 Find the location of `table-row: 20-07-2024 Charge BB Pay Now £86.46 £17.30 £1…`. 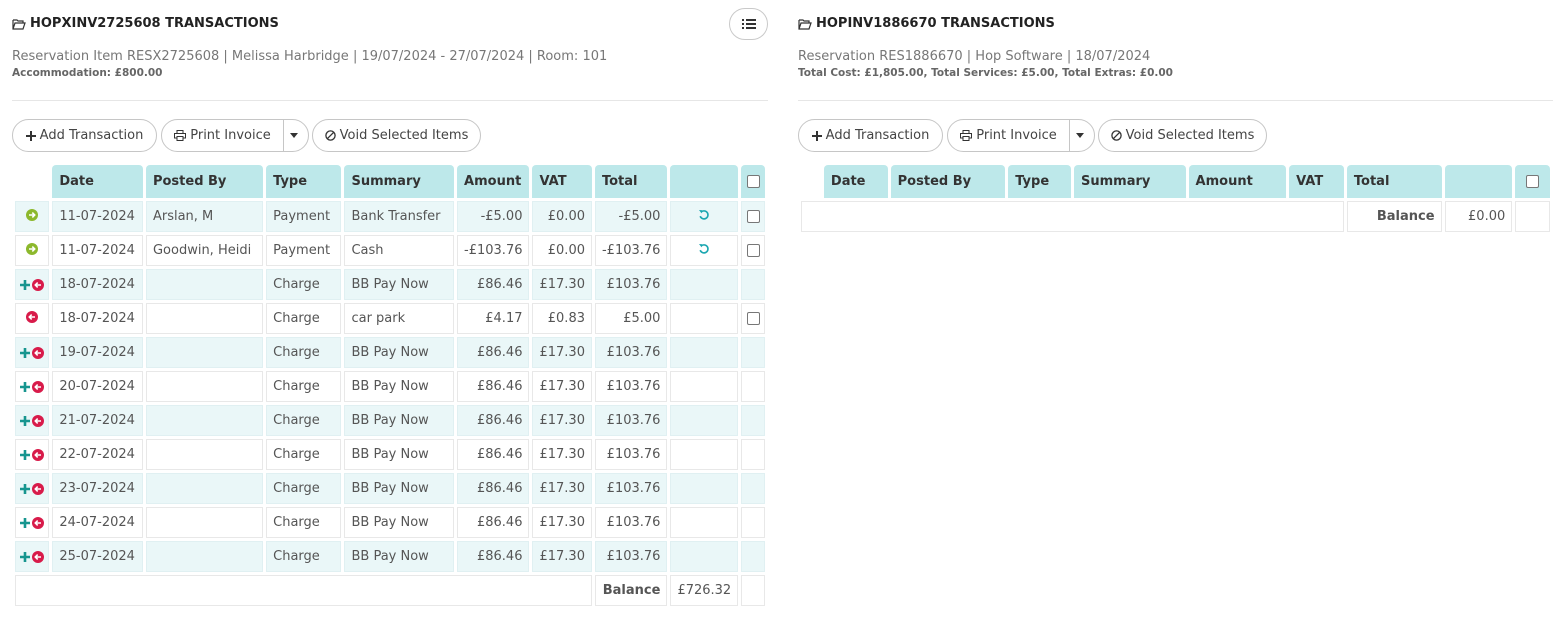

table-row: 20-07-2024 Charge BB Pay Now £86.46 £17.30 £1… is located at coordinates (390, 386).